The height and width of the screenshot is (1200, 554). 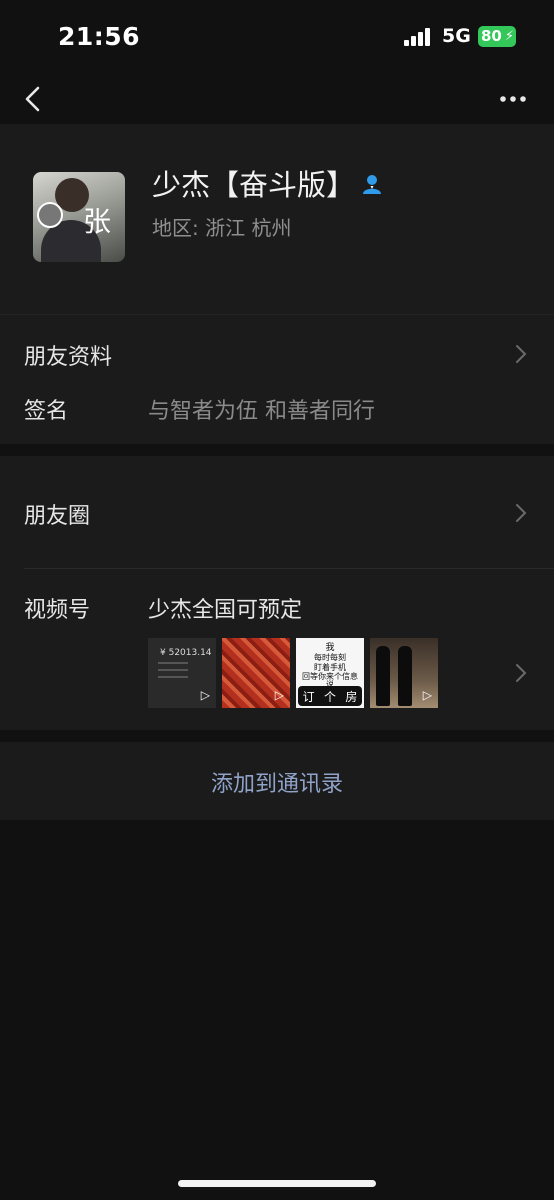 I want to click on channel-thumbnail-1: ¥ 52013.14 ▷, so click(x=182, y=673).